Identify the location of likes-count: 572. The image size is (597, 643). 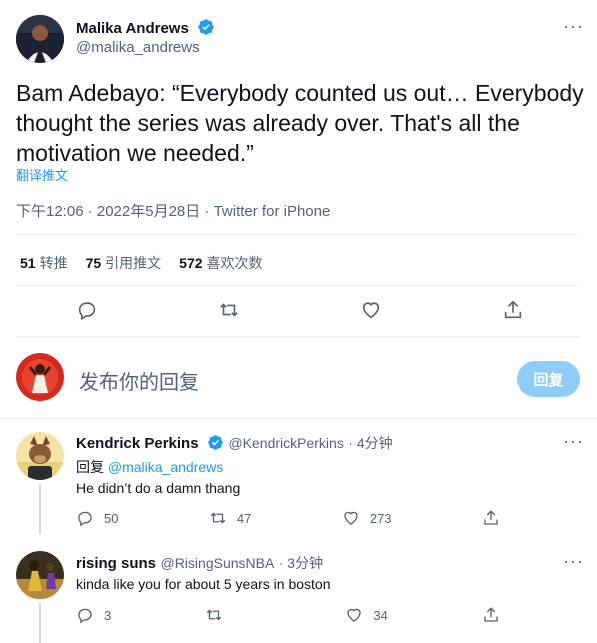
(191, 263).